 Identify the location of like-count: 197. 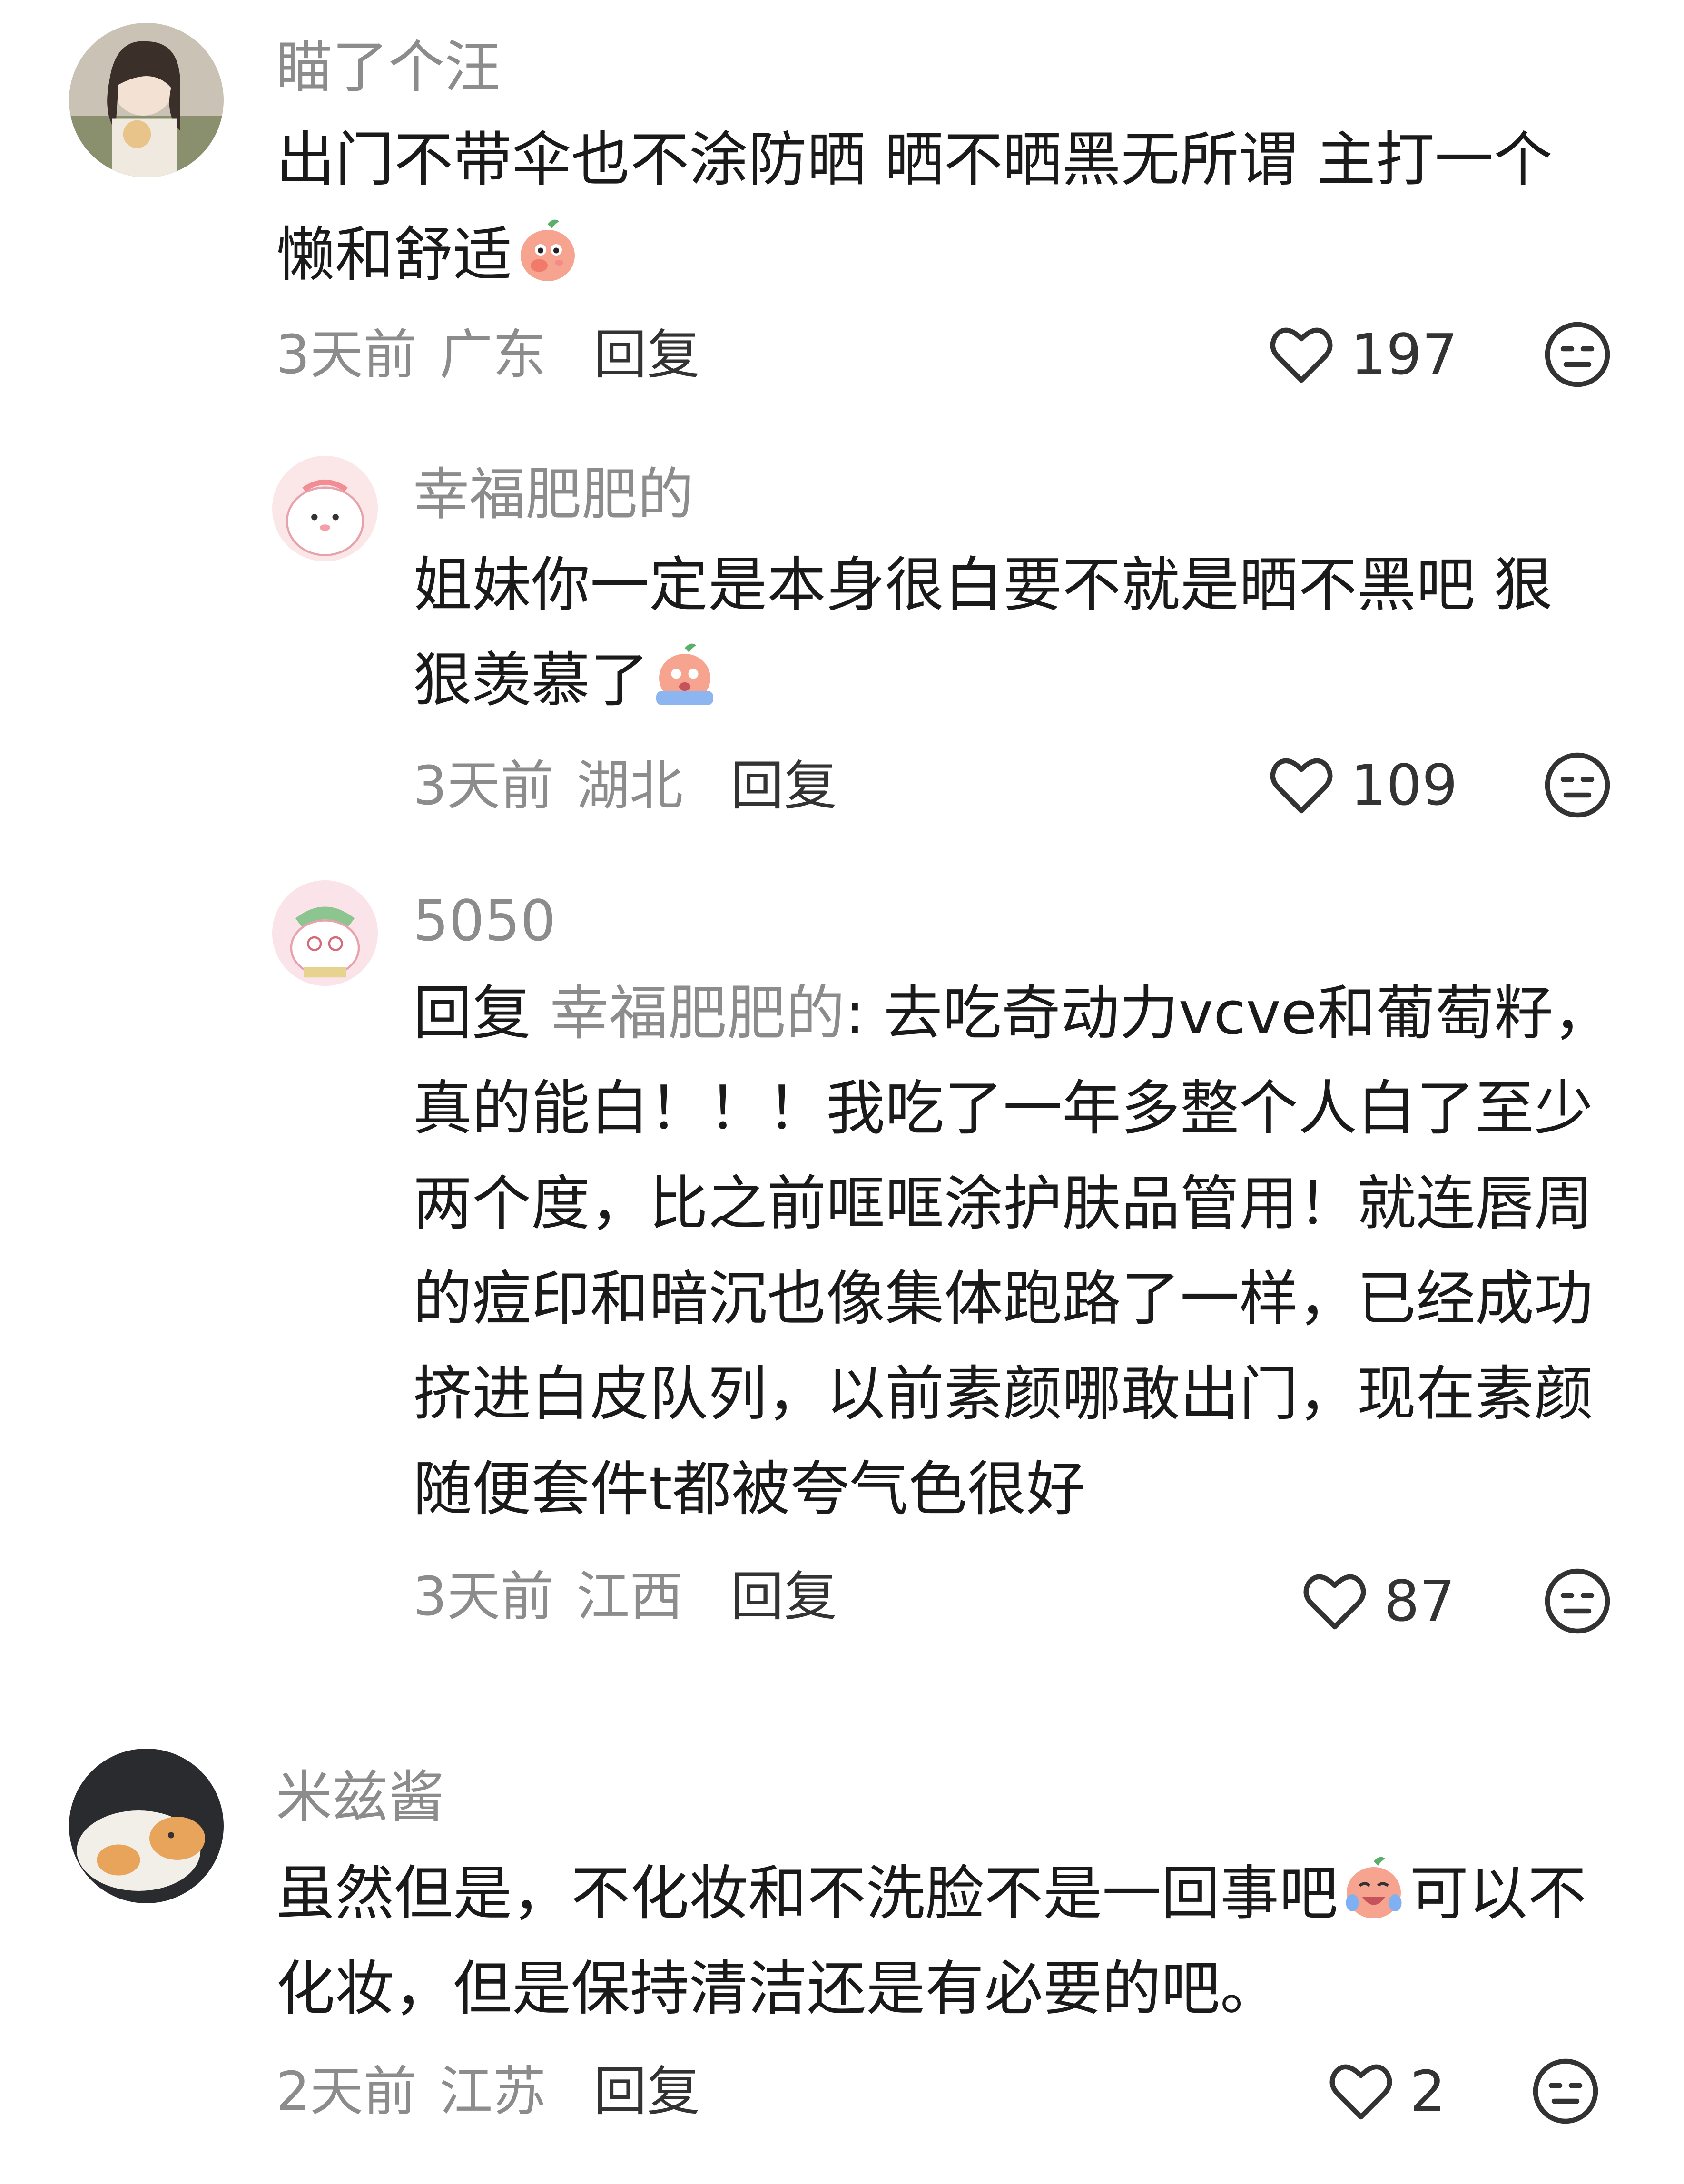
(1404, 354).